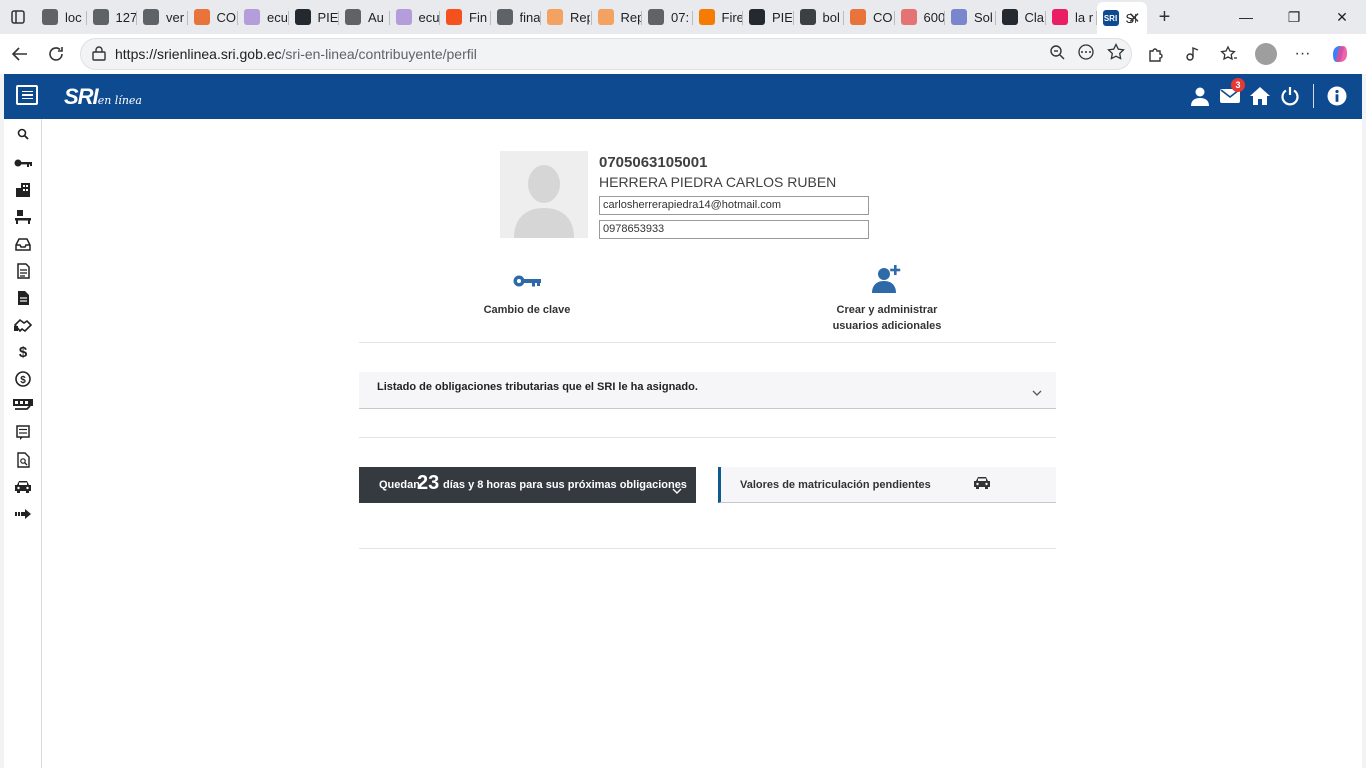  What do you see at coordinates (1265, 54) in the screenshot?
I see `profile-avatar` at bounding box center [1265, 54].